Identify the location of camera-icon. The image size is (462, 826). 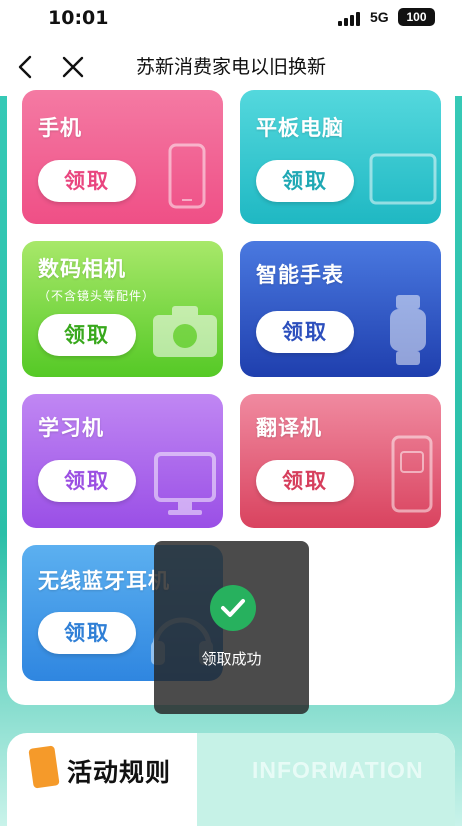
(185, 331).